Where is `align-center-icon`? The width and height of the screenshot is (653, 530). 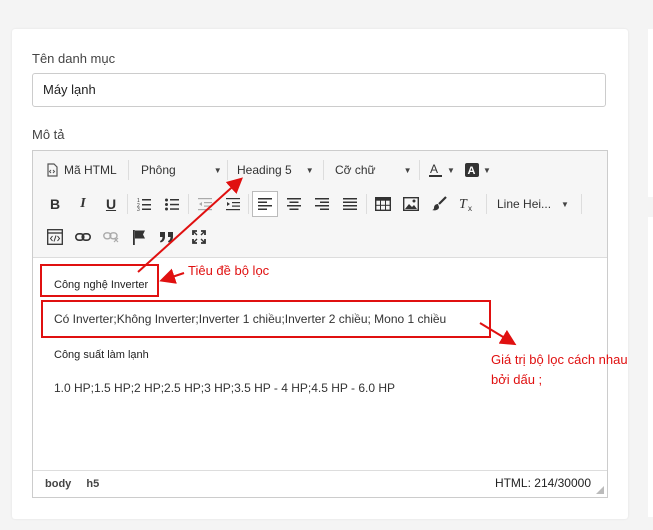 align-center-icon is located at coordinates (294, 204).